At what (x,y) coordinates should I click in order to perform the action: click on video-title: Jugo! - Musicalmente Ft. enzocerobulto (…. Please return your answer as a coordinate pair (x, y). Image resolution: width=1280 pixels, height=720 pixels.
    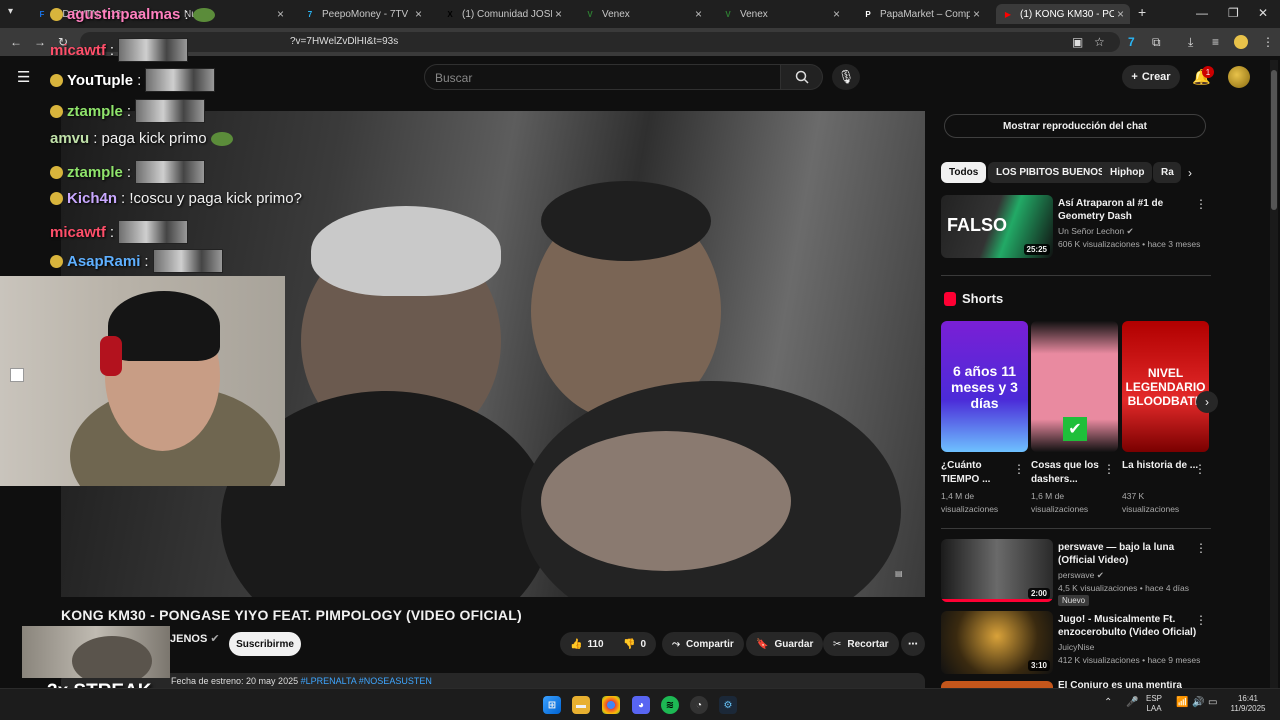
    Looking at the image, I should click on (1128, 626).